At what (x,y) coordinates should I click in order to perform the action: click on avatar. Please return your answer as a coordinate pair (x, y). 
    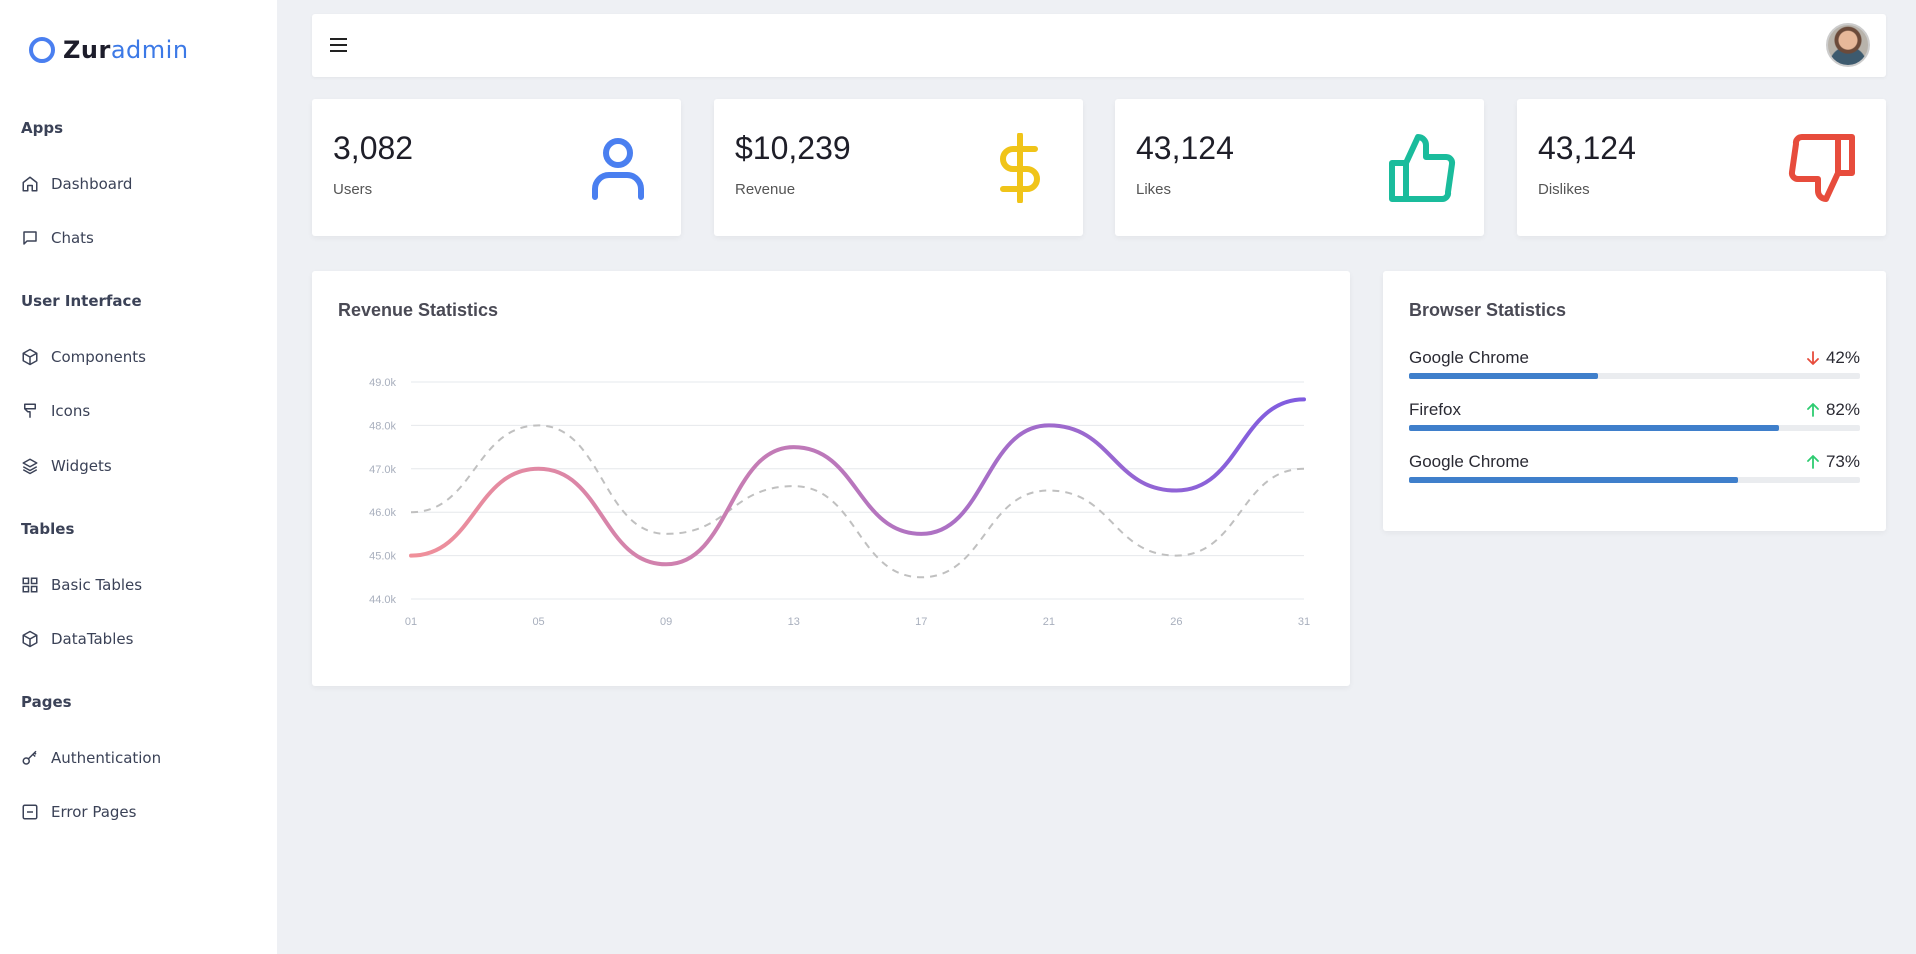
    Looking at the image, I should click on (1848, 45).